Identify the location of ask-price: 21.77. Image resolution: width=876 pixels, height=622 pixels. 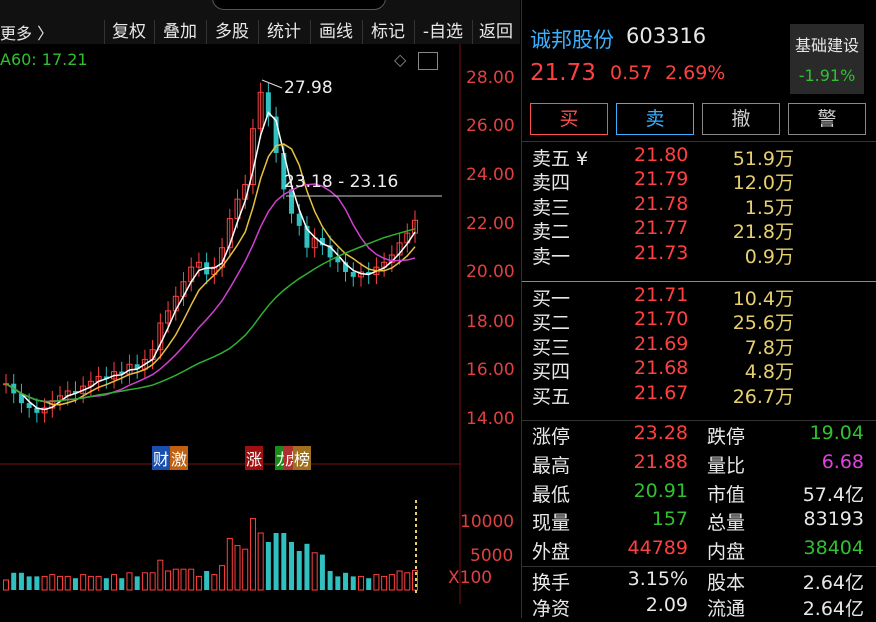
(661, 228).